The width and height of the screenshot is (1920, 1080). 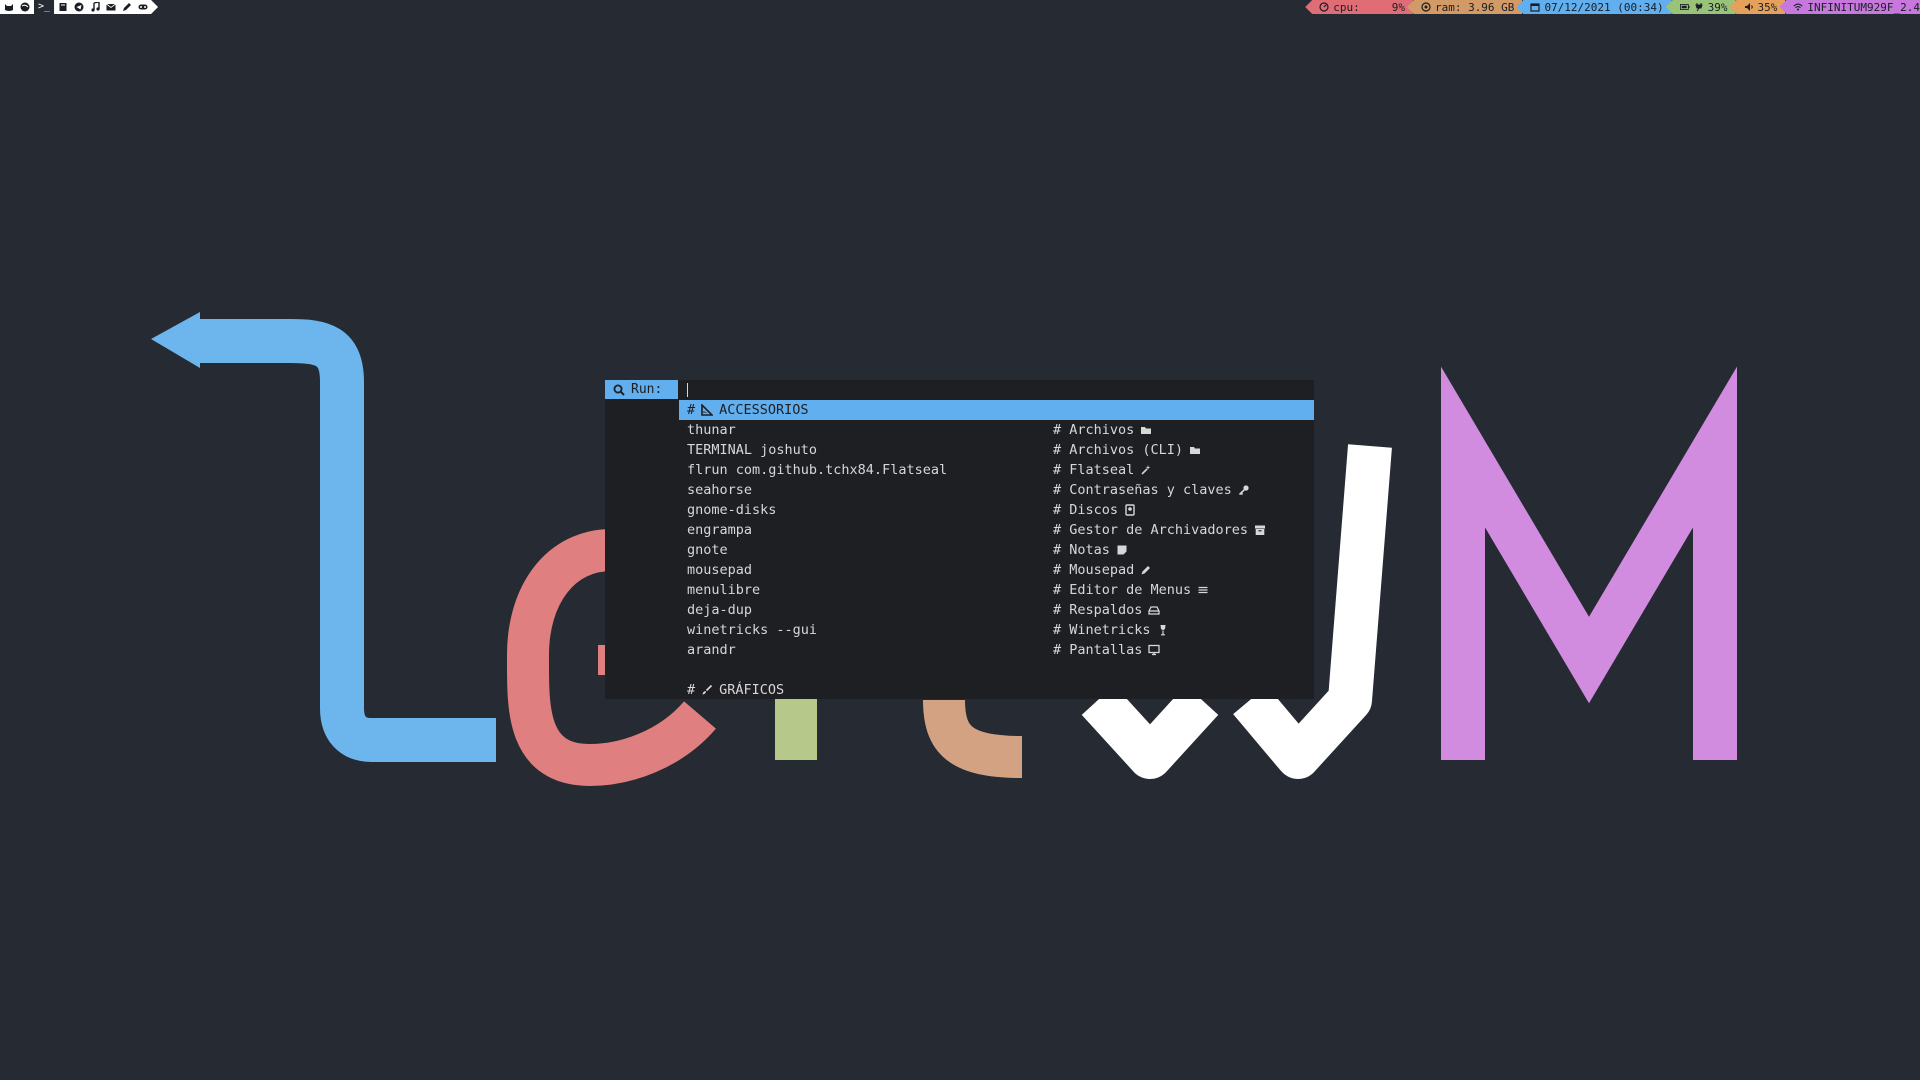 I want to click on list-item: seahorse # Contraseñas y claves, so click(x=996, y=490).